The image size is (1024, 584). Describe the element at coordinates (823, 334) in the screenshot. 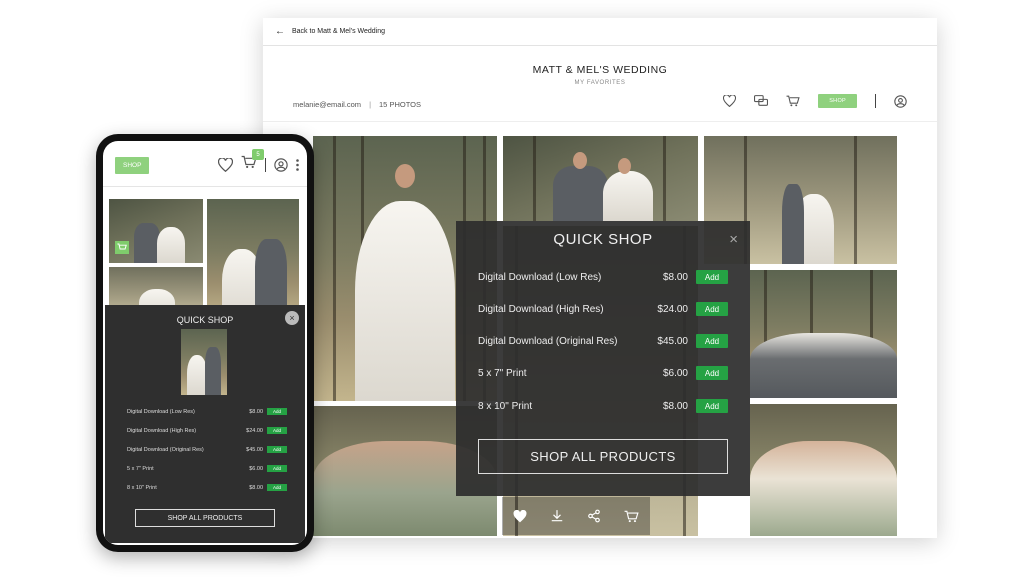

I see `photo-groomsmen` at that location.